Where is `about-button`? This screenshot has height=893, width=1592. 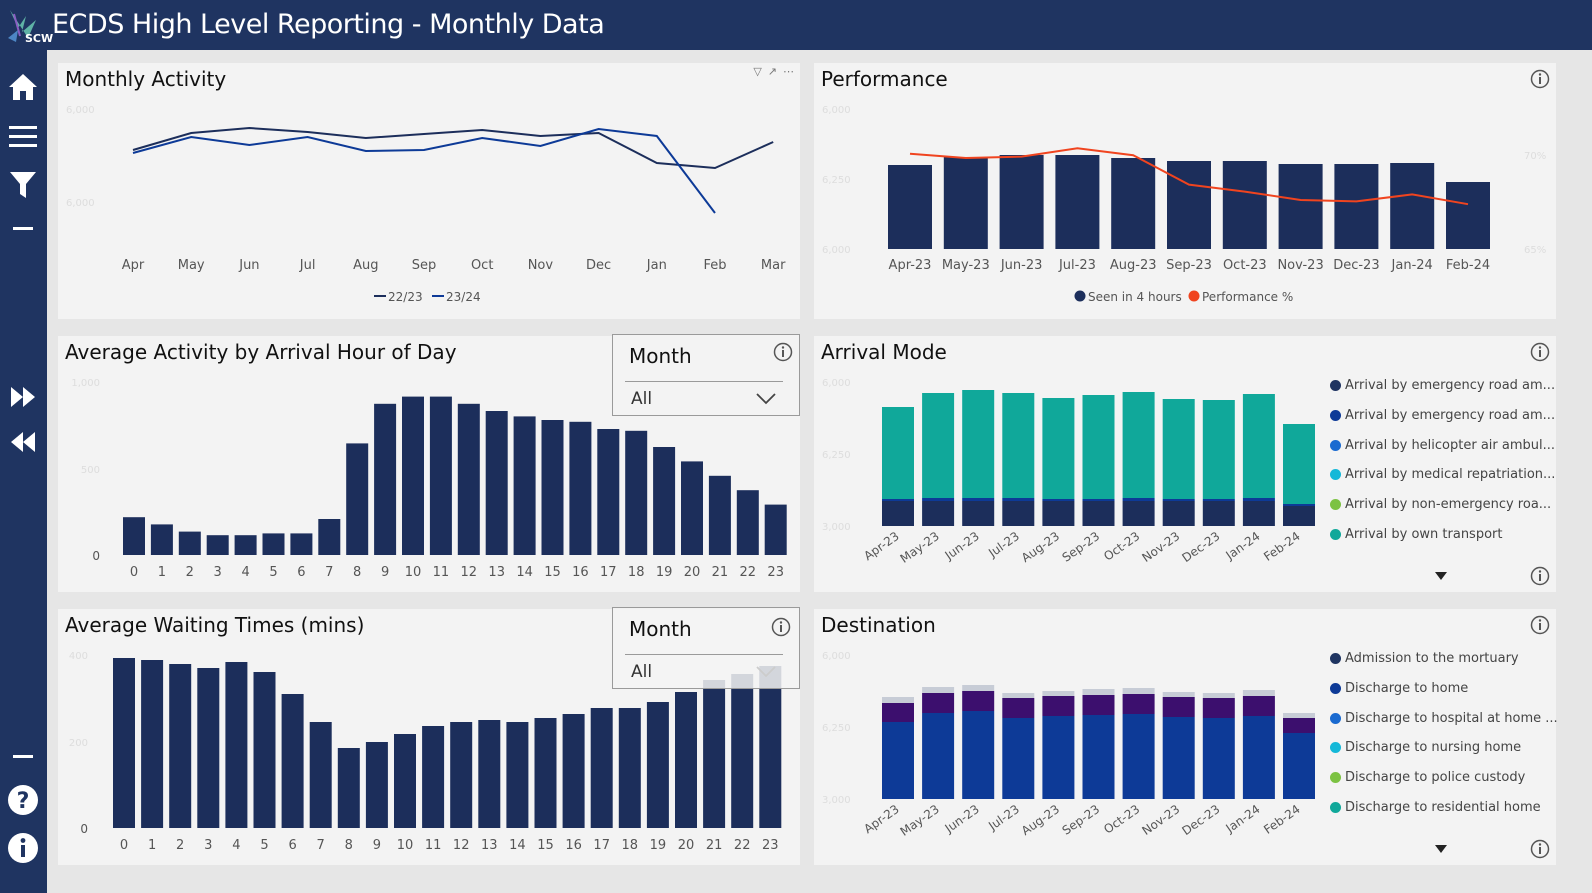
about-button is located at coordinates (23, 848).